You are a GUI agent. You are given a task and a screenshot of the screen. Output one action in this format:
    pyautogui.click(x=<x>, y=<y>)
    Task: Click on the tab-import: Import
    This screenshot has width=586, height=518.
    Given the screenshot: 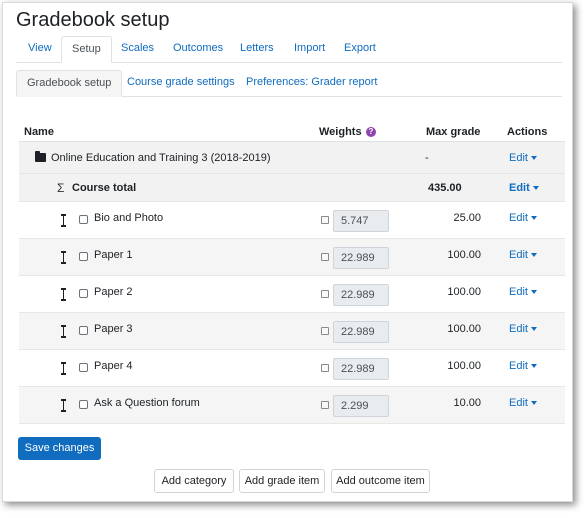 What is the action you would take?
    pyautogui.click(x=309, y=49)
    